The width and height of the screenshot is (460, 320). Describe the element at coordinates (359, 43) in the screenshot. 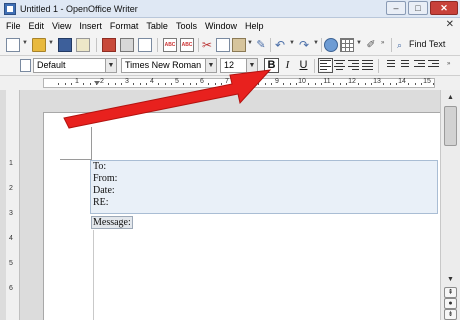

I see `table-dropdown-icon: ▼` at that location.